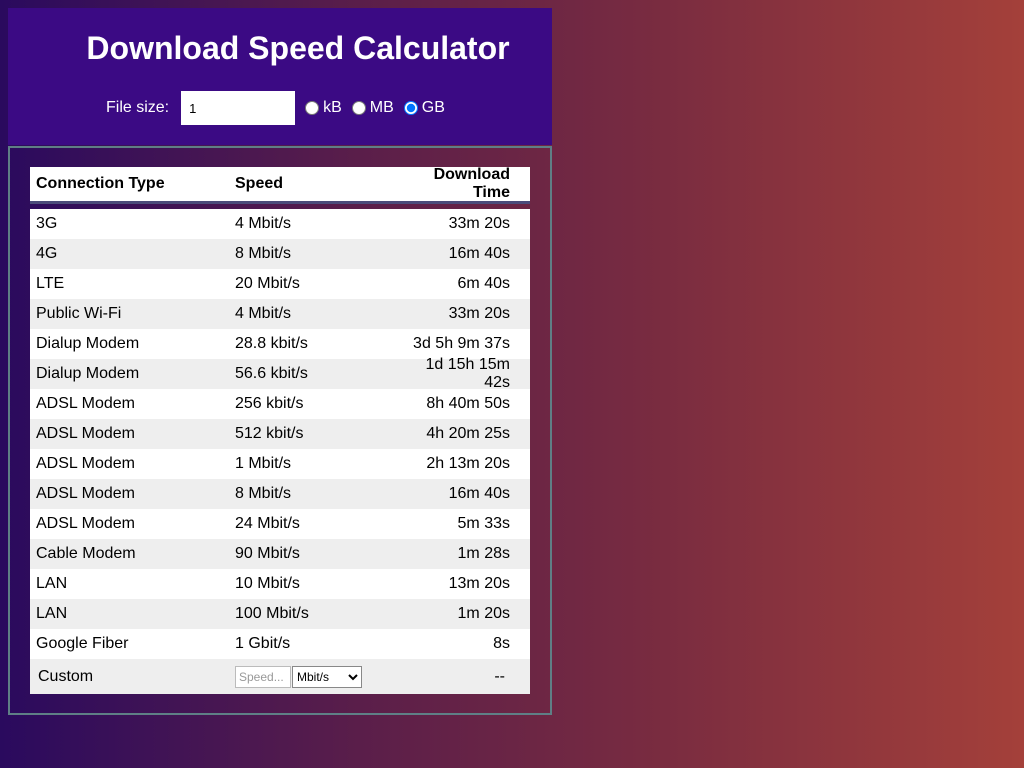  What do you see at coordinates (267, 283) in the screenshot?
I see `speed-cell: 20 Mbit/s` at bounding box center [267, 283].